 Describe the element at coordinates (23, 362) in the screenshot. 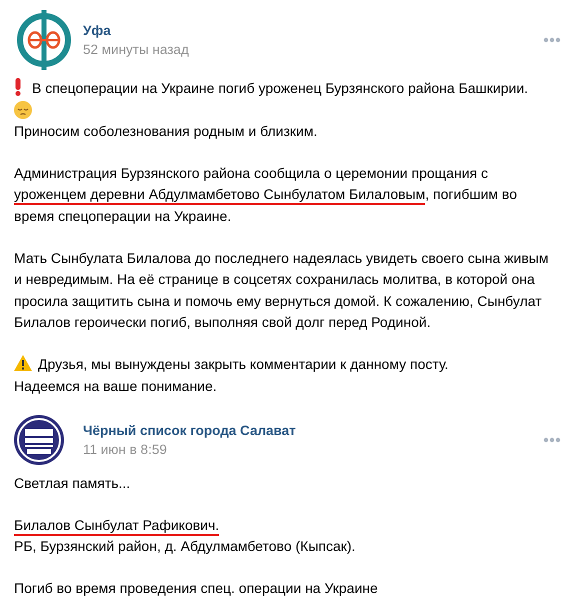

I see `warning-icon` at that location.